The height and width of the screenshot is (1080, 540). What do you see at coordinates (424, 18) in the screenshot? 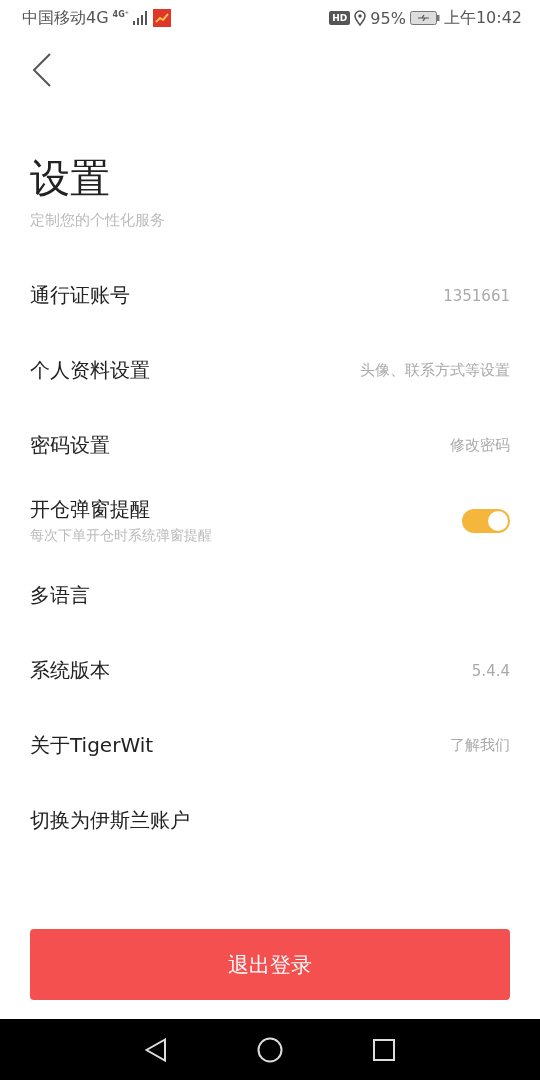
I see `battery-icon` at bounding box center [424, 18].